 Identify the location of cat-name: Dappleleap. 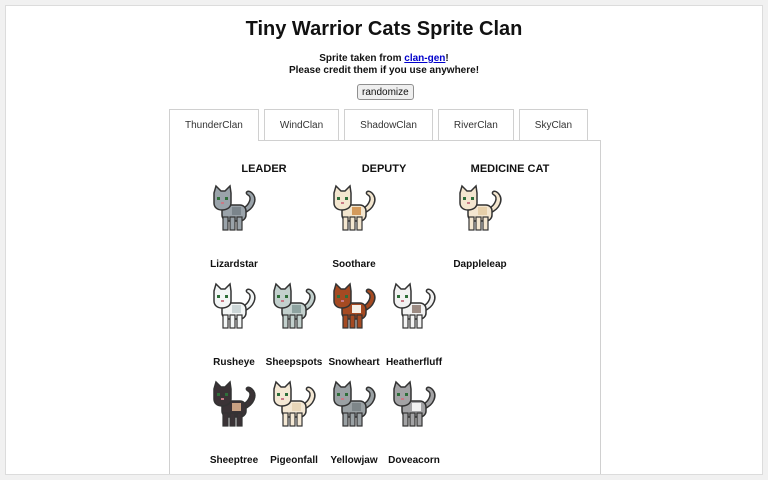
(480, 264).